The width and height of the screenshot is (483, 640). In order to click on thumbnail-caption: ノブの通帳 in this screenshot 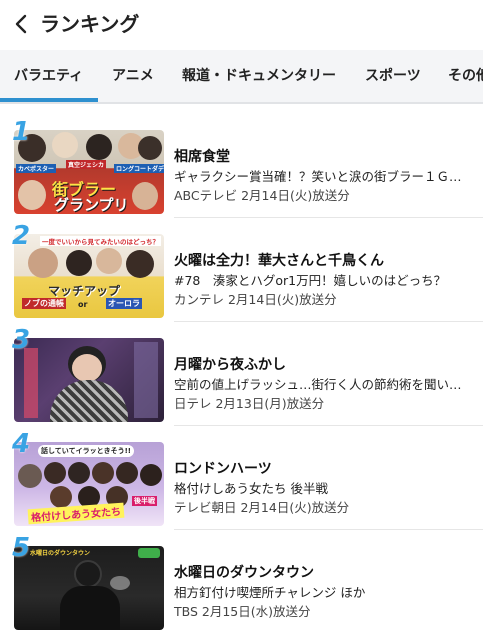, I will do `click(44, 303)`.